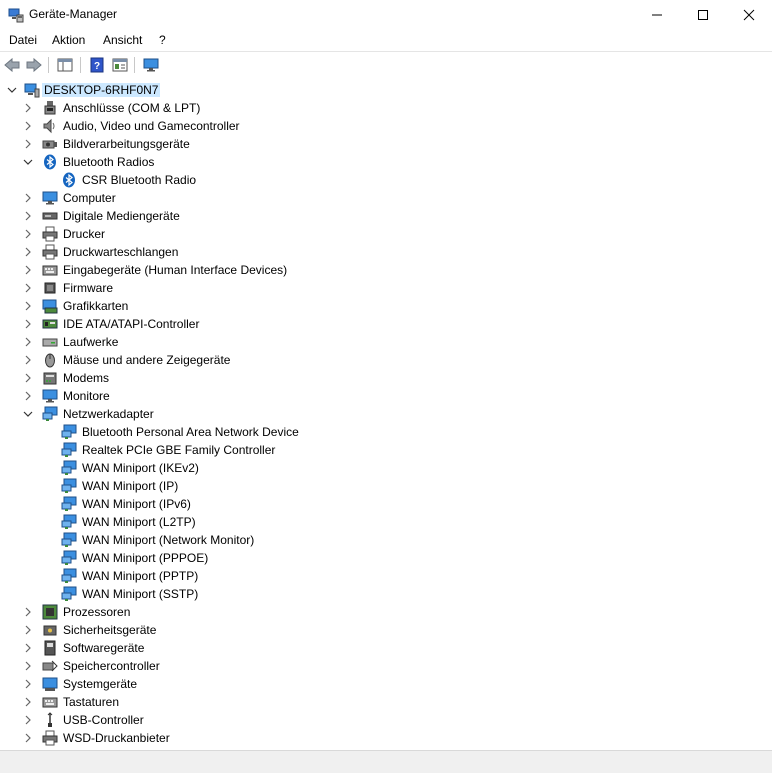 The width and height of the screenshot is (772, 773). I want to click on back-button, so click(12, 65).